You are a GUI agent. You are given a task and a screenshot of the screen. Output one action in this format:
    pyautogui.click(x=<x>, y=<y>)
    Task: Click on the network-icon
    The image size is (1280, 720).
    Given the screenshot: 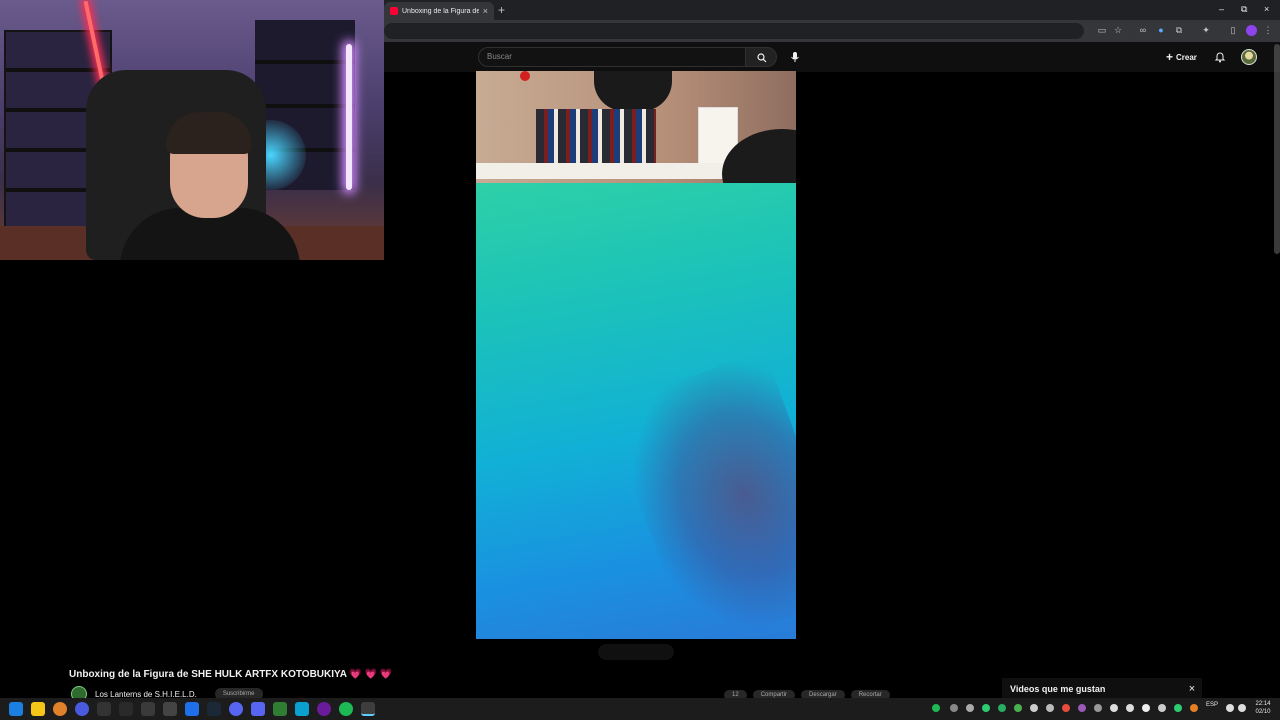 What is the action you would take?
    pyautogui.click(x=1230, y=708)
    